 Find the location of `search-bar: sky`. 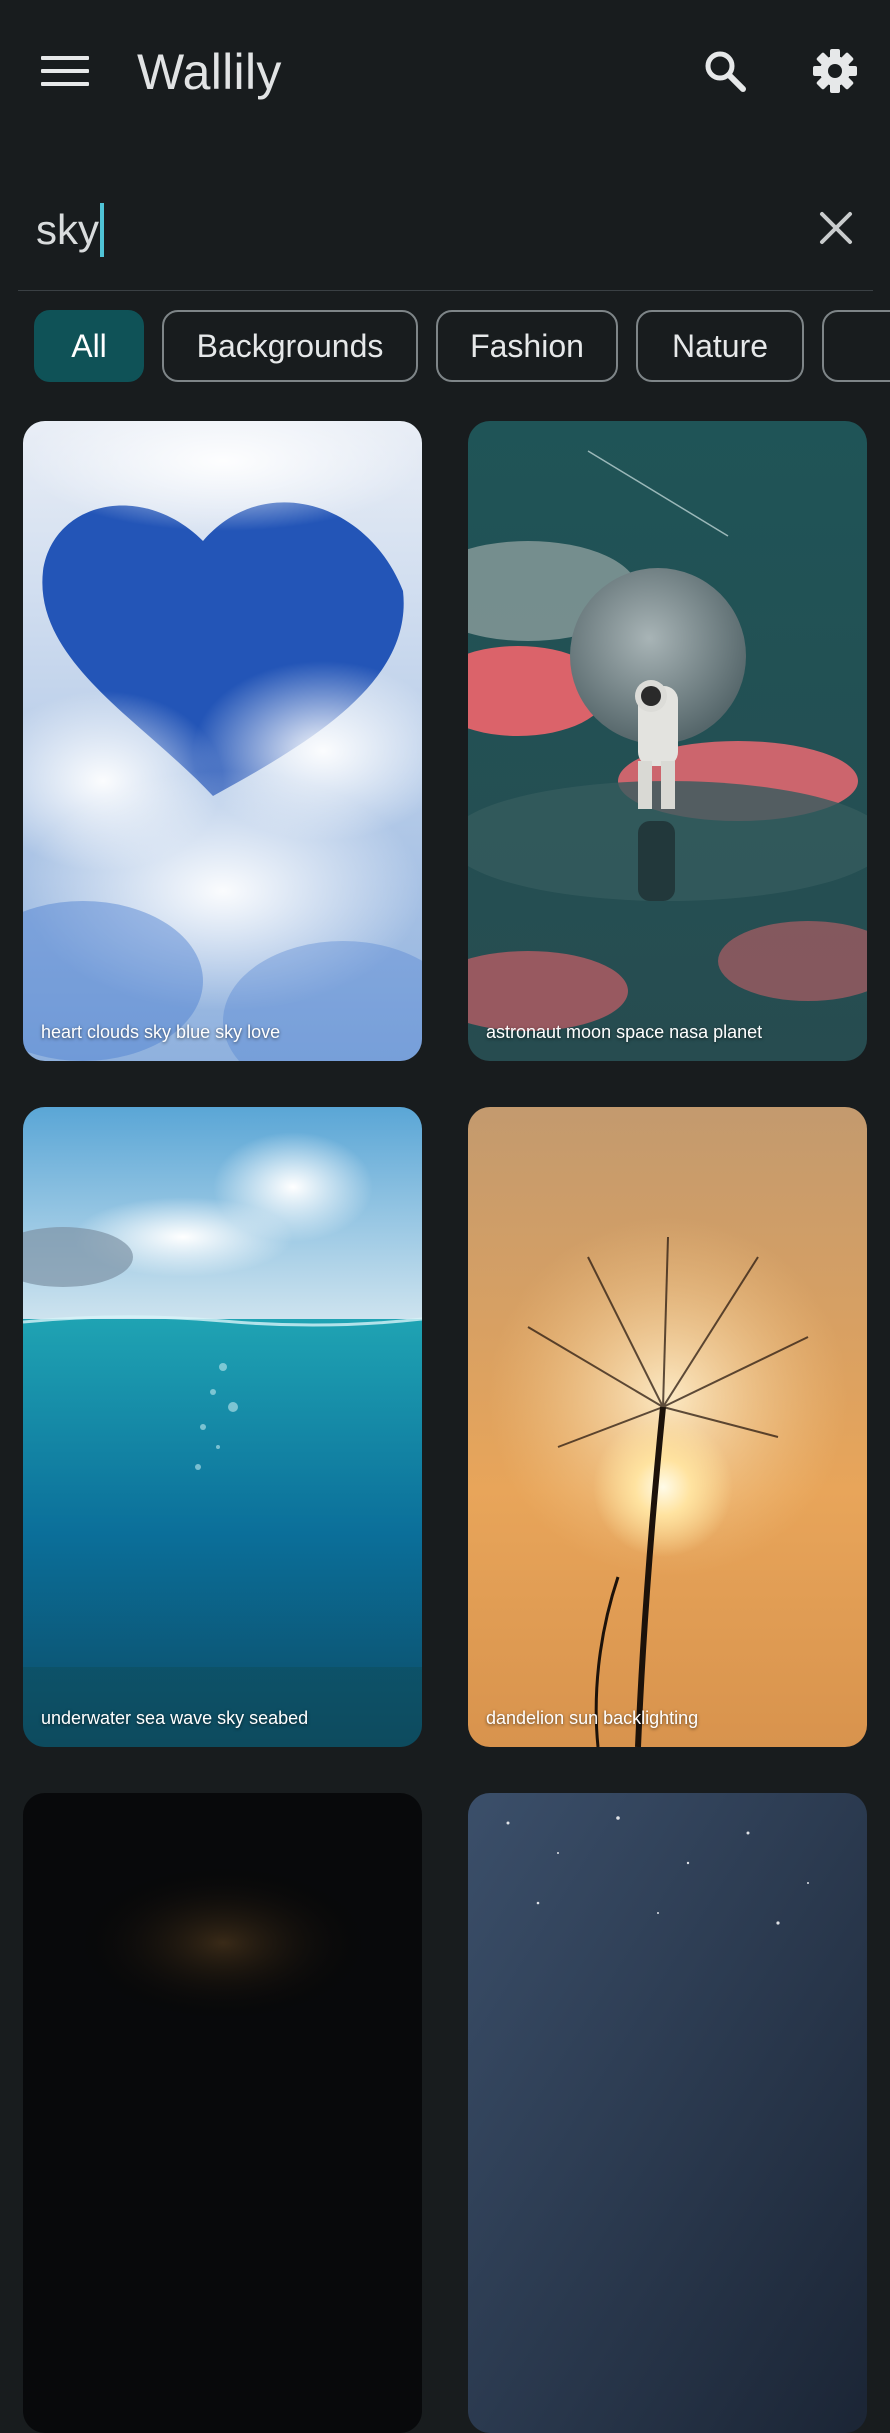

search-bar: sky is located at coordinates (445, 230).